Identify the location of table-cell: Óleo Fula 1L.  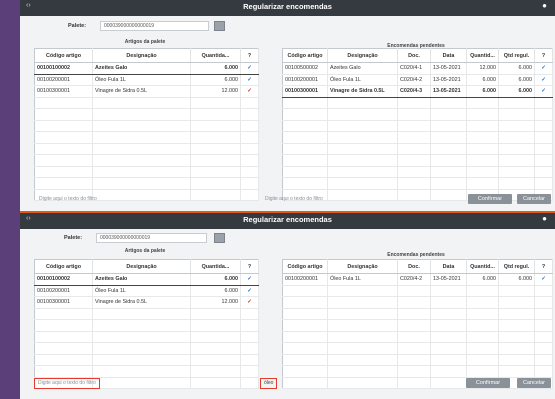
(141, 291).